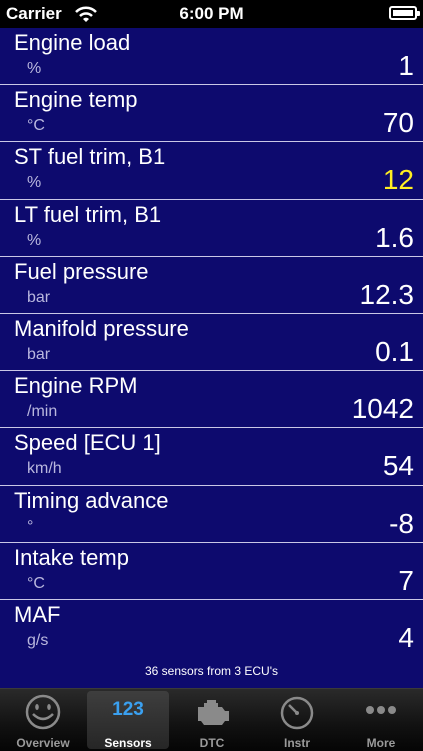 Image resolution: width=423 pixels, height=751 pixels. I want to click on sensor-name: Manifold pressure, so click(101, 328).